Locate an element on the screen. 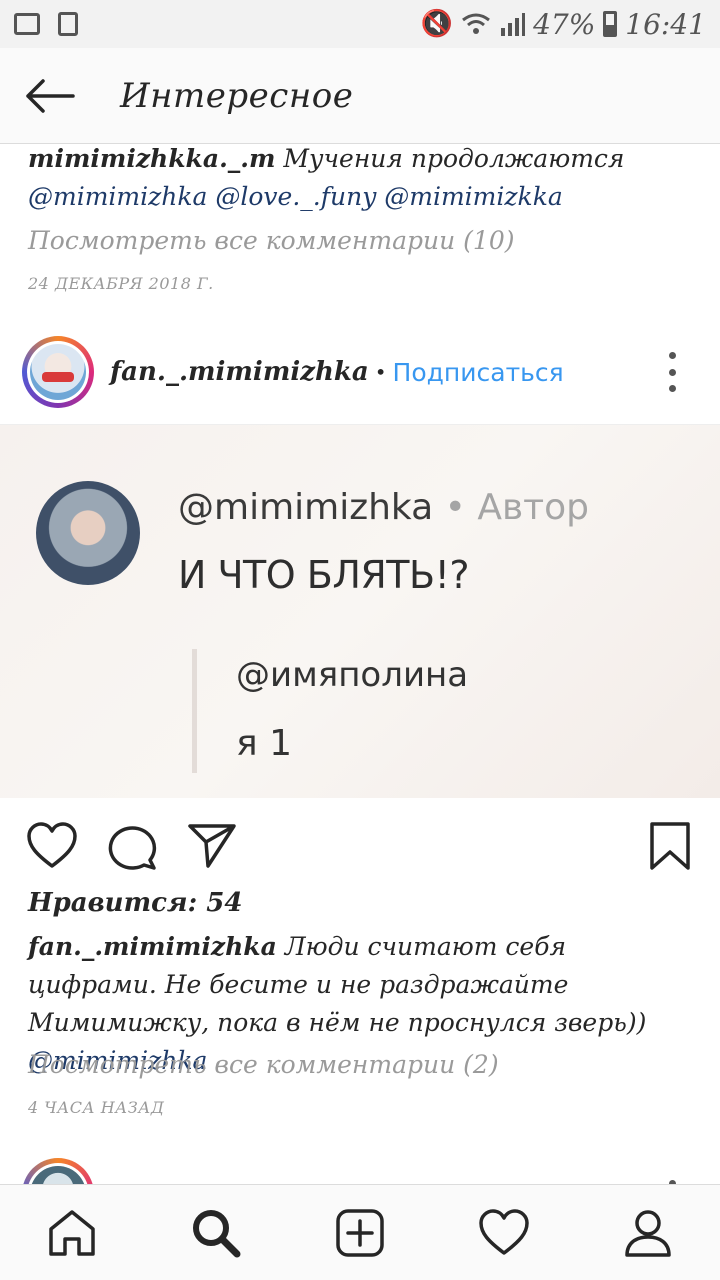  gallery-notification-icon is located at coordinates (27, 24).